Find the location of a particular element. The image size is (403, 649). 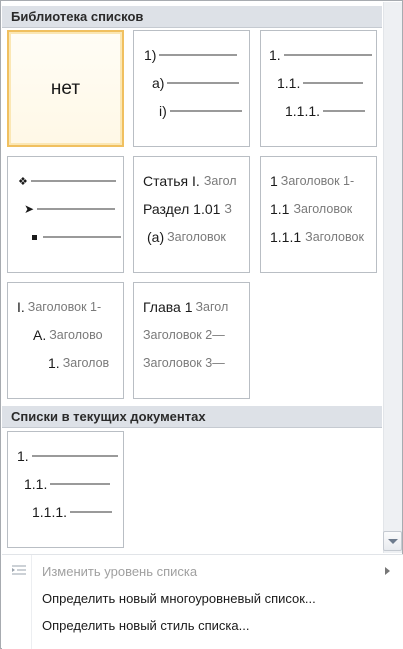

list-level-3: Заголовок 3— is located at coordinates (184, 363).